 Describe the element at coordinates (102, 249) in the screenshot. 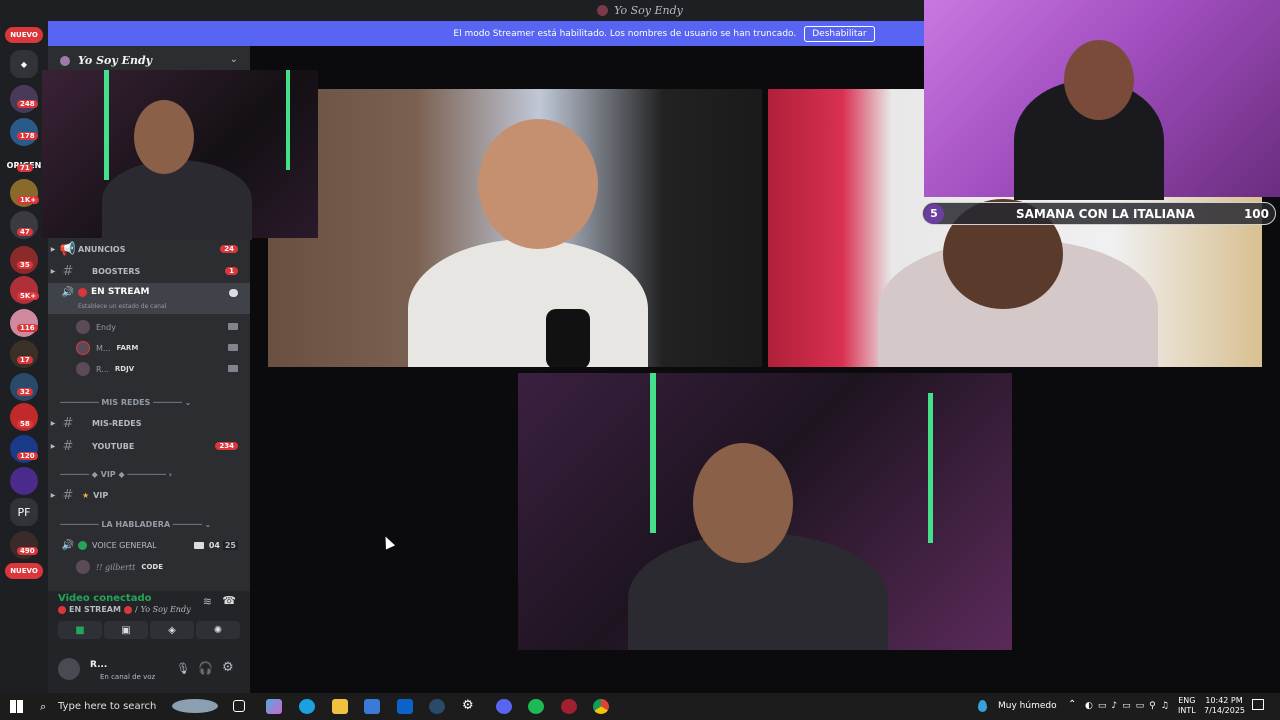

I see `channel-label: ANUNCIOS` at that location.